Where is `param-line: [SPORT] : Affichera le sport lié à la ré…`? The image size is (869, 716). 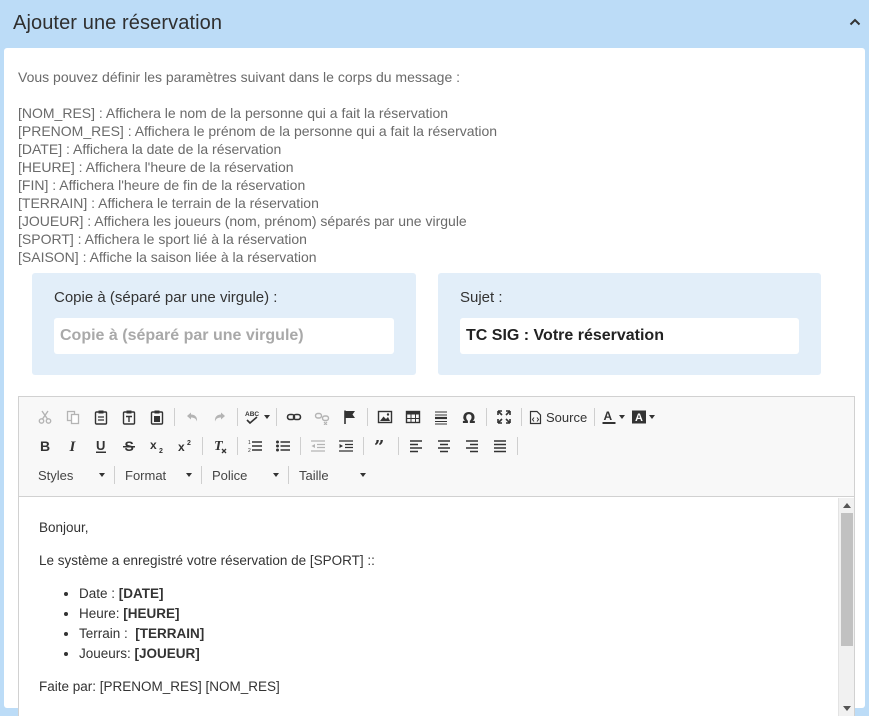
param-line: [SPORT] : Affichera le sport lié à la ré… is located at coordinates (162, 239).